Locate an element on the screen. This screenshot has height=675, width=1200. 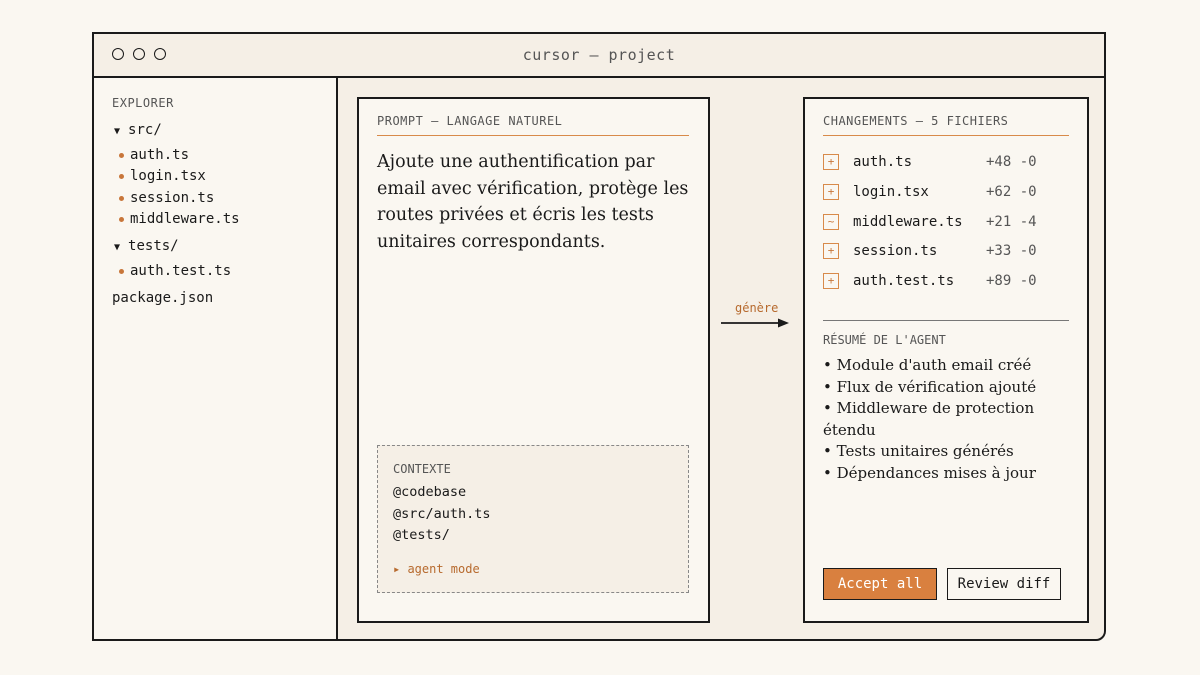
file-item: login.tsx is located at coordinates (162, 176).